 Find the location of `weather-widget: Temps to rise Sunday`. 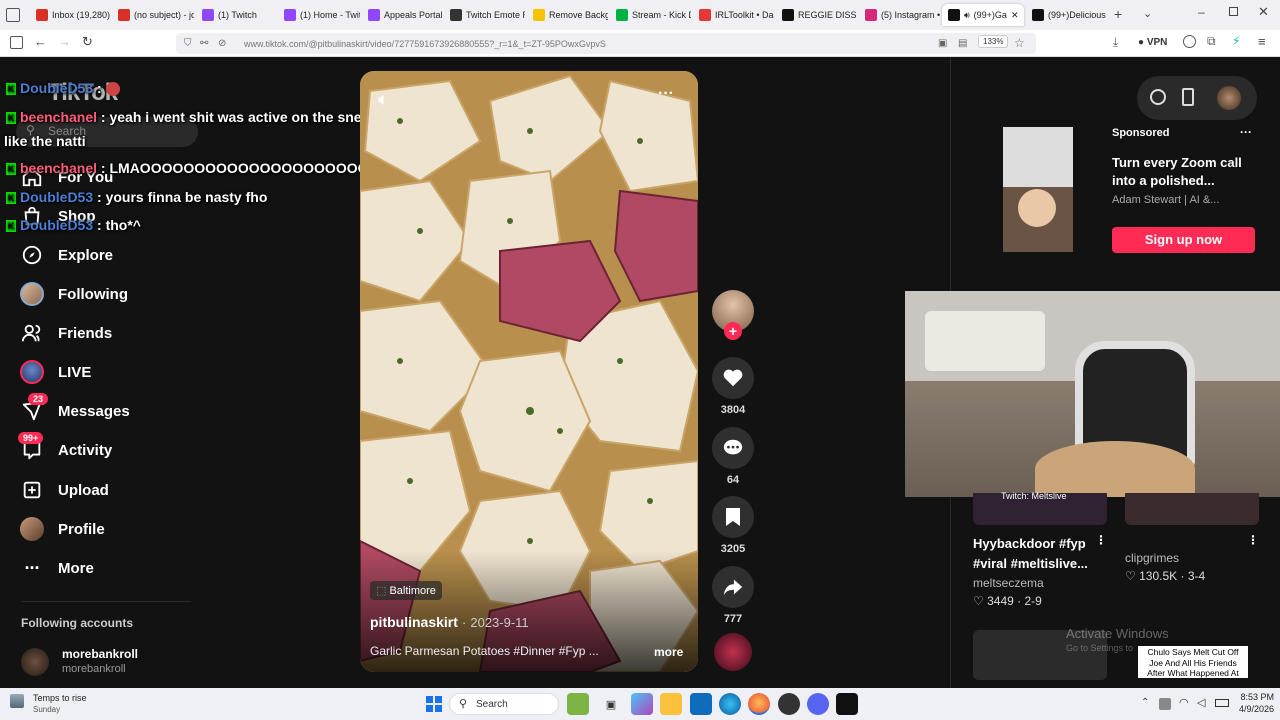

weather-widget: Temps to rise Sunday is located at coordinates (70, 704).